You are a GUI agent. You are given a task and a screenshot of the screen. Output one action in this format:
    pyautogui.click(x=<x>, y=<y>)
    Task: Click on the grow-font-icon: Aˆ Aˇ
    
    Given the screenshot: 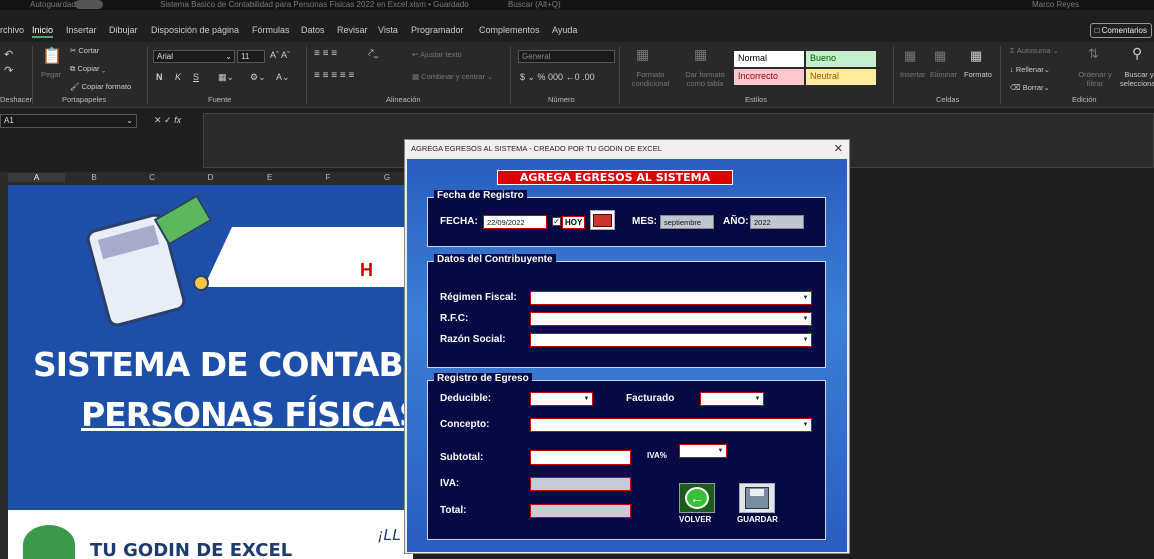 What is the action you would take?
    pyautogui.click(x=280, y=55)
    